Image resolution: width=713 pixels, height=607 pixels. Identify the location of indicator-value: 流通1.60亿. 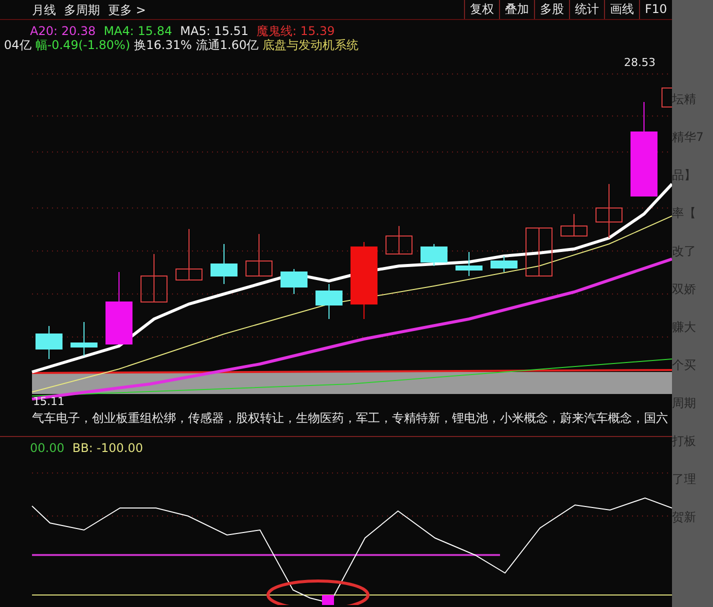
(227, 45).